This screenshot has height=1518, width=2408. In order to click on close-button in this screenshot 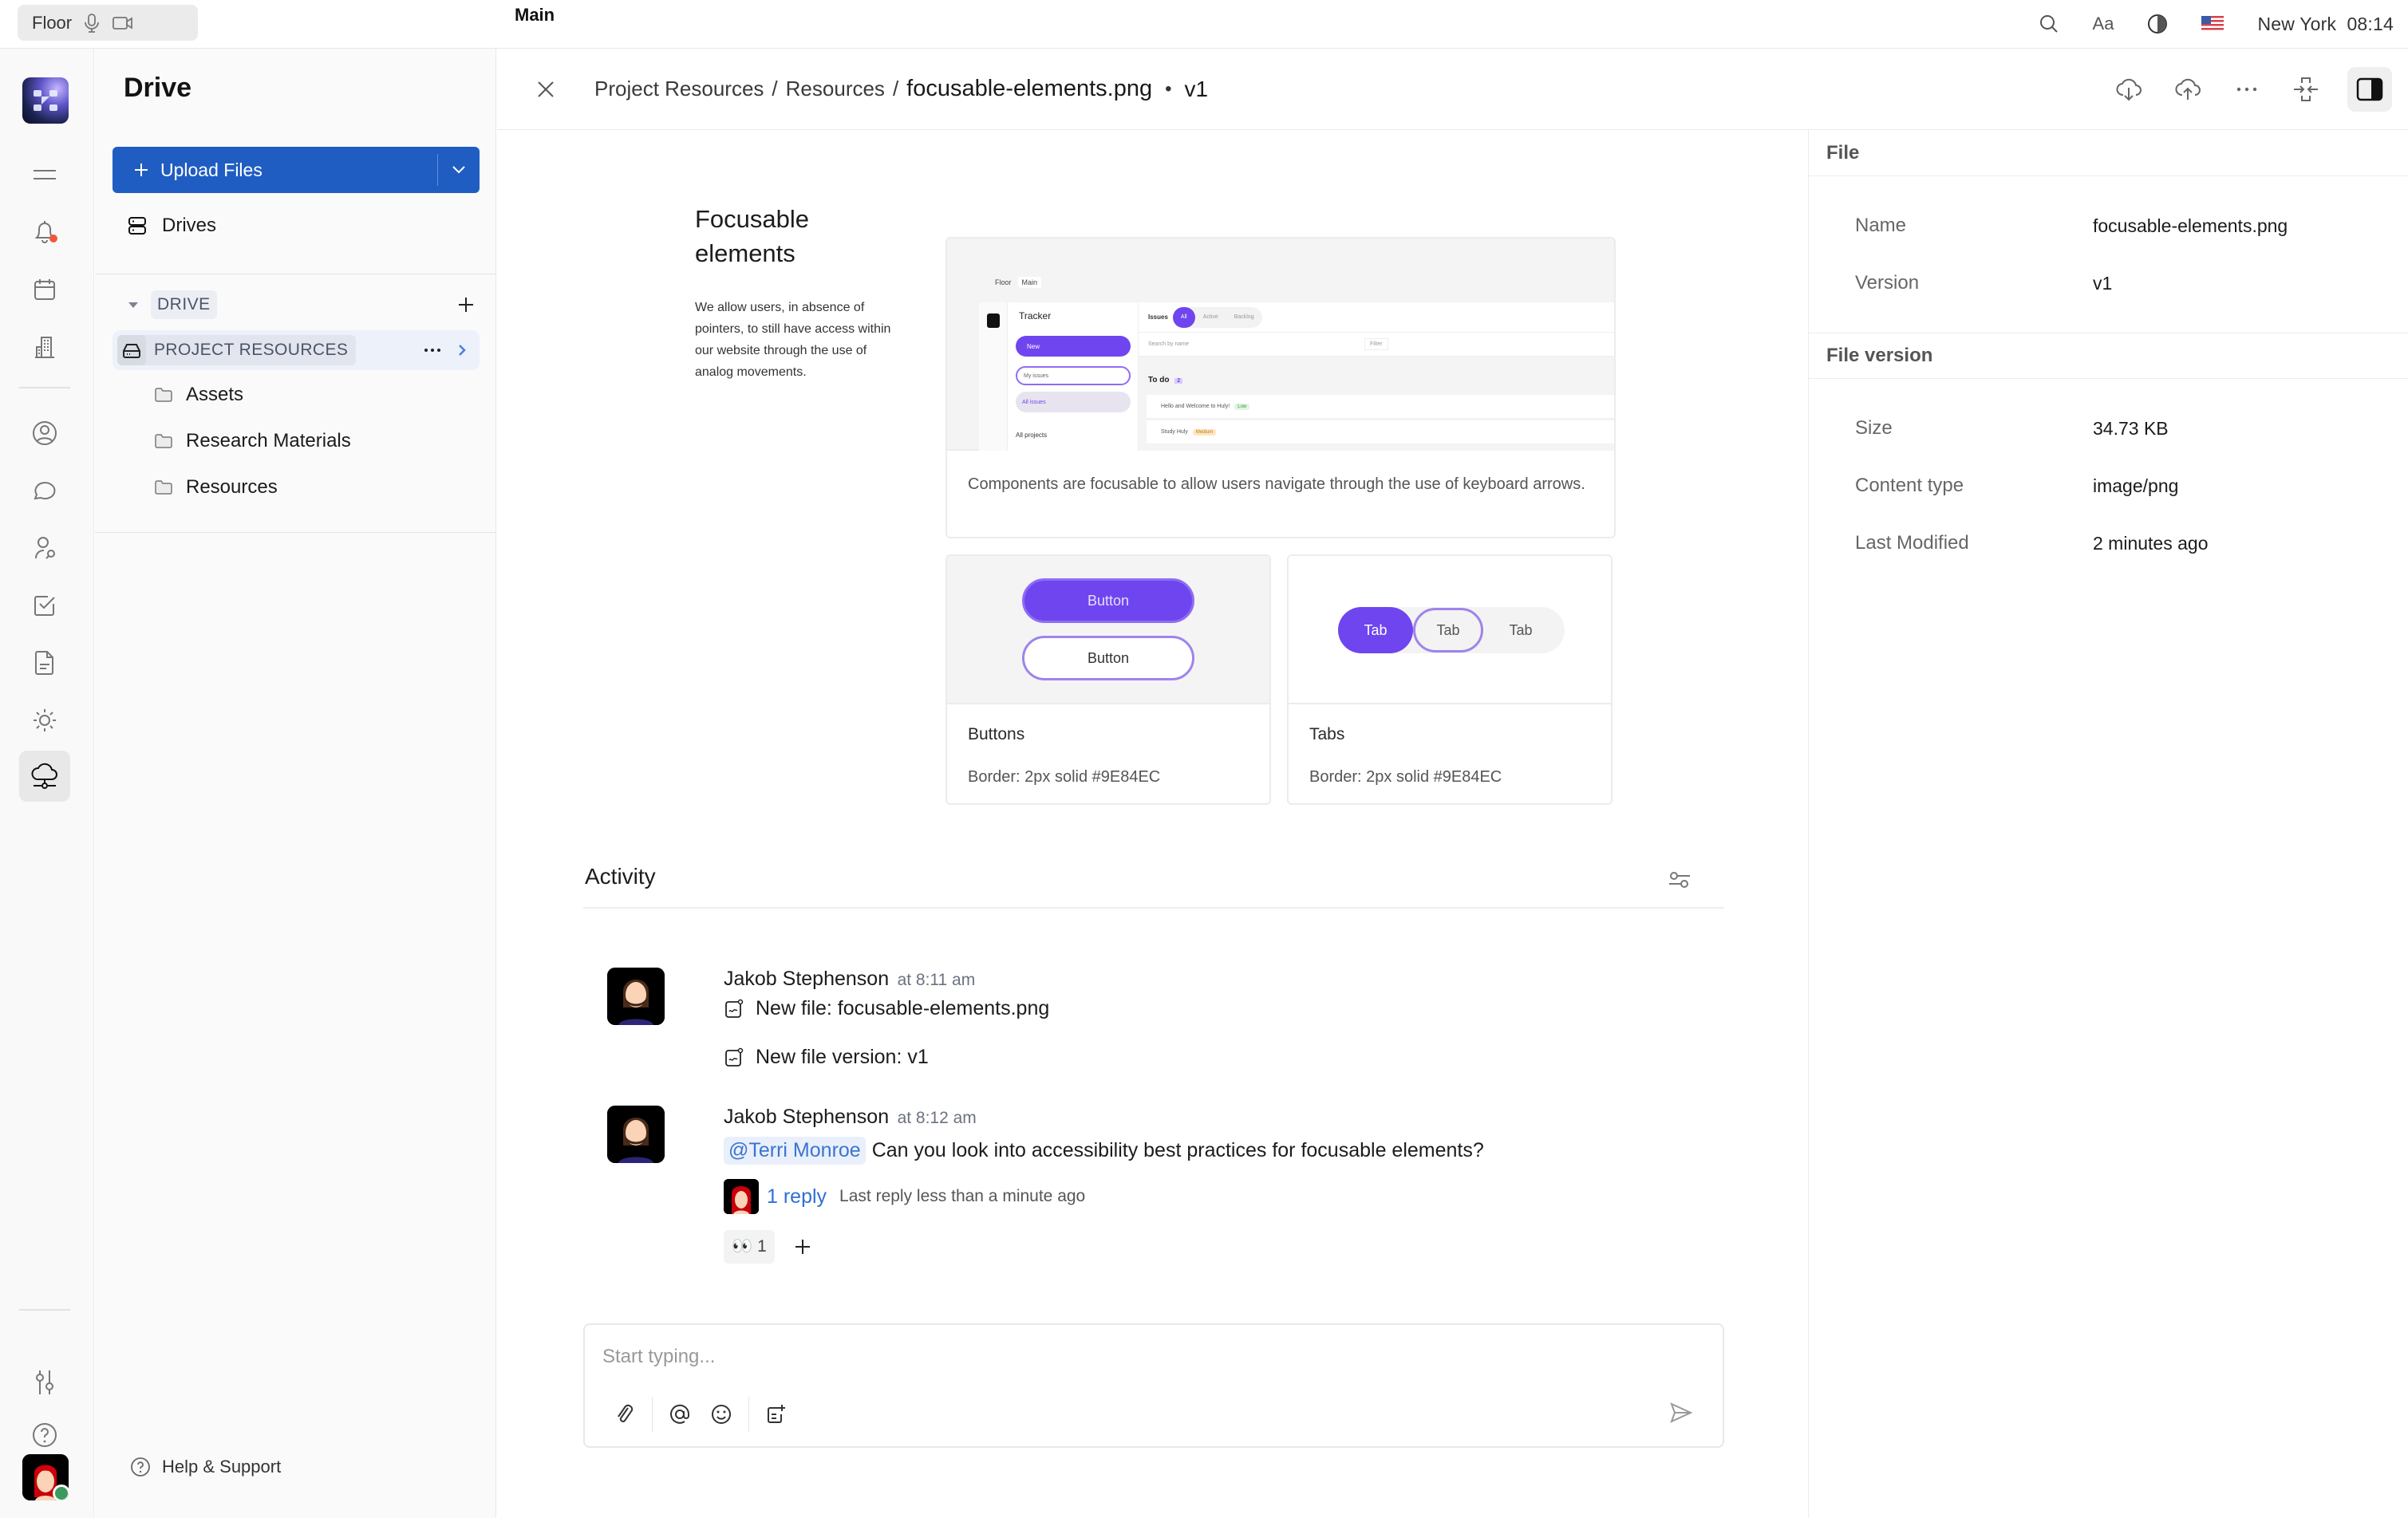, I will do `click(546, 89)`.